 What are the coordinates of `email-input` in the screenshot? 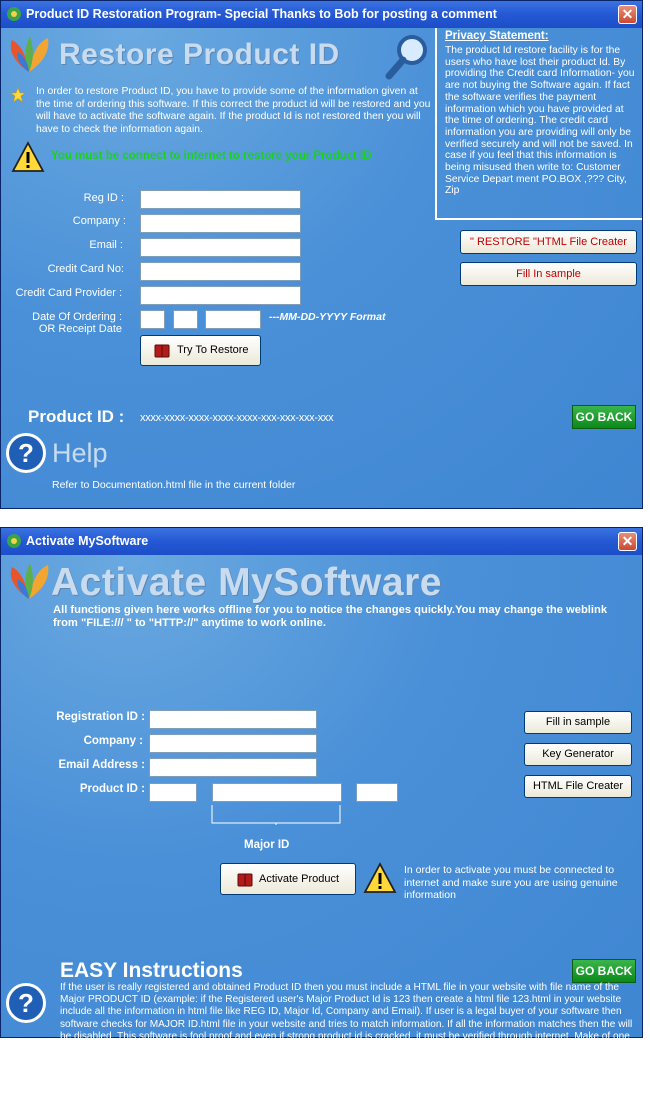 It's located at (220, 247).